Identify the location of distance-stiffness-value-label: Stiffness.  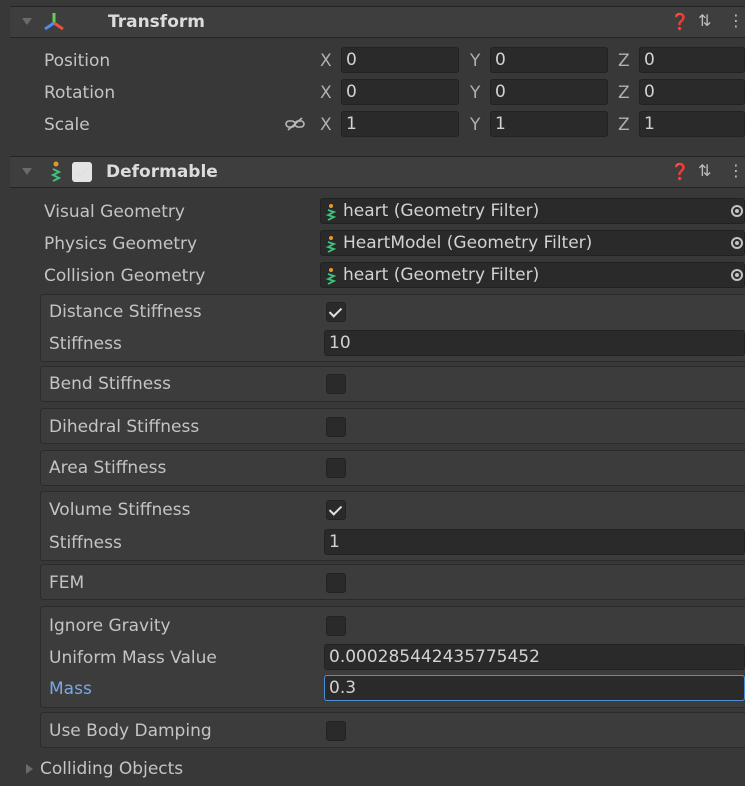
(85, 344).